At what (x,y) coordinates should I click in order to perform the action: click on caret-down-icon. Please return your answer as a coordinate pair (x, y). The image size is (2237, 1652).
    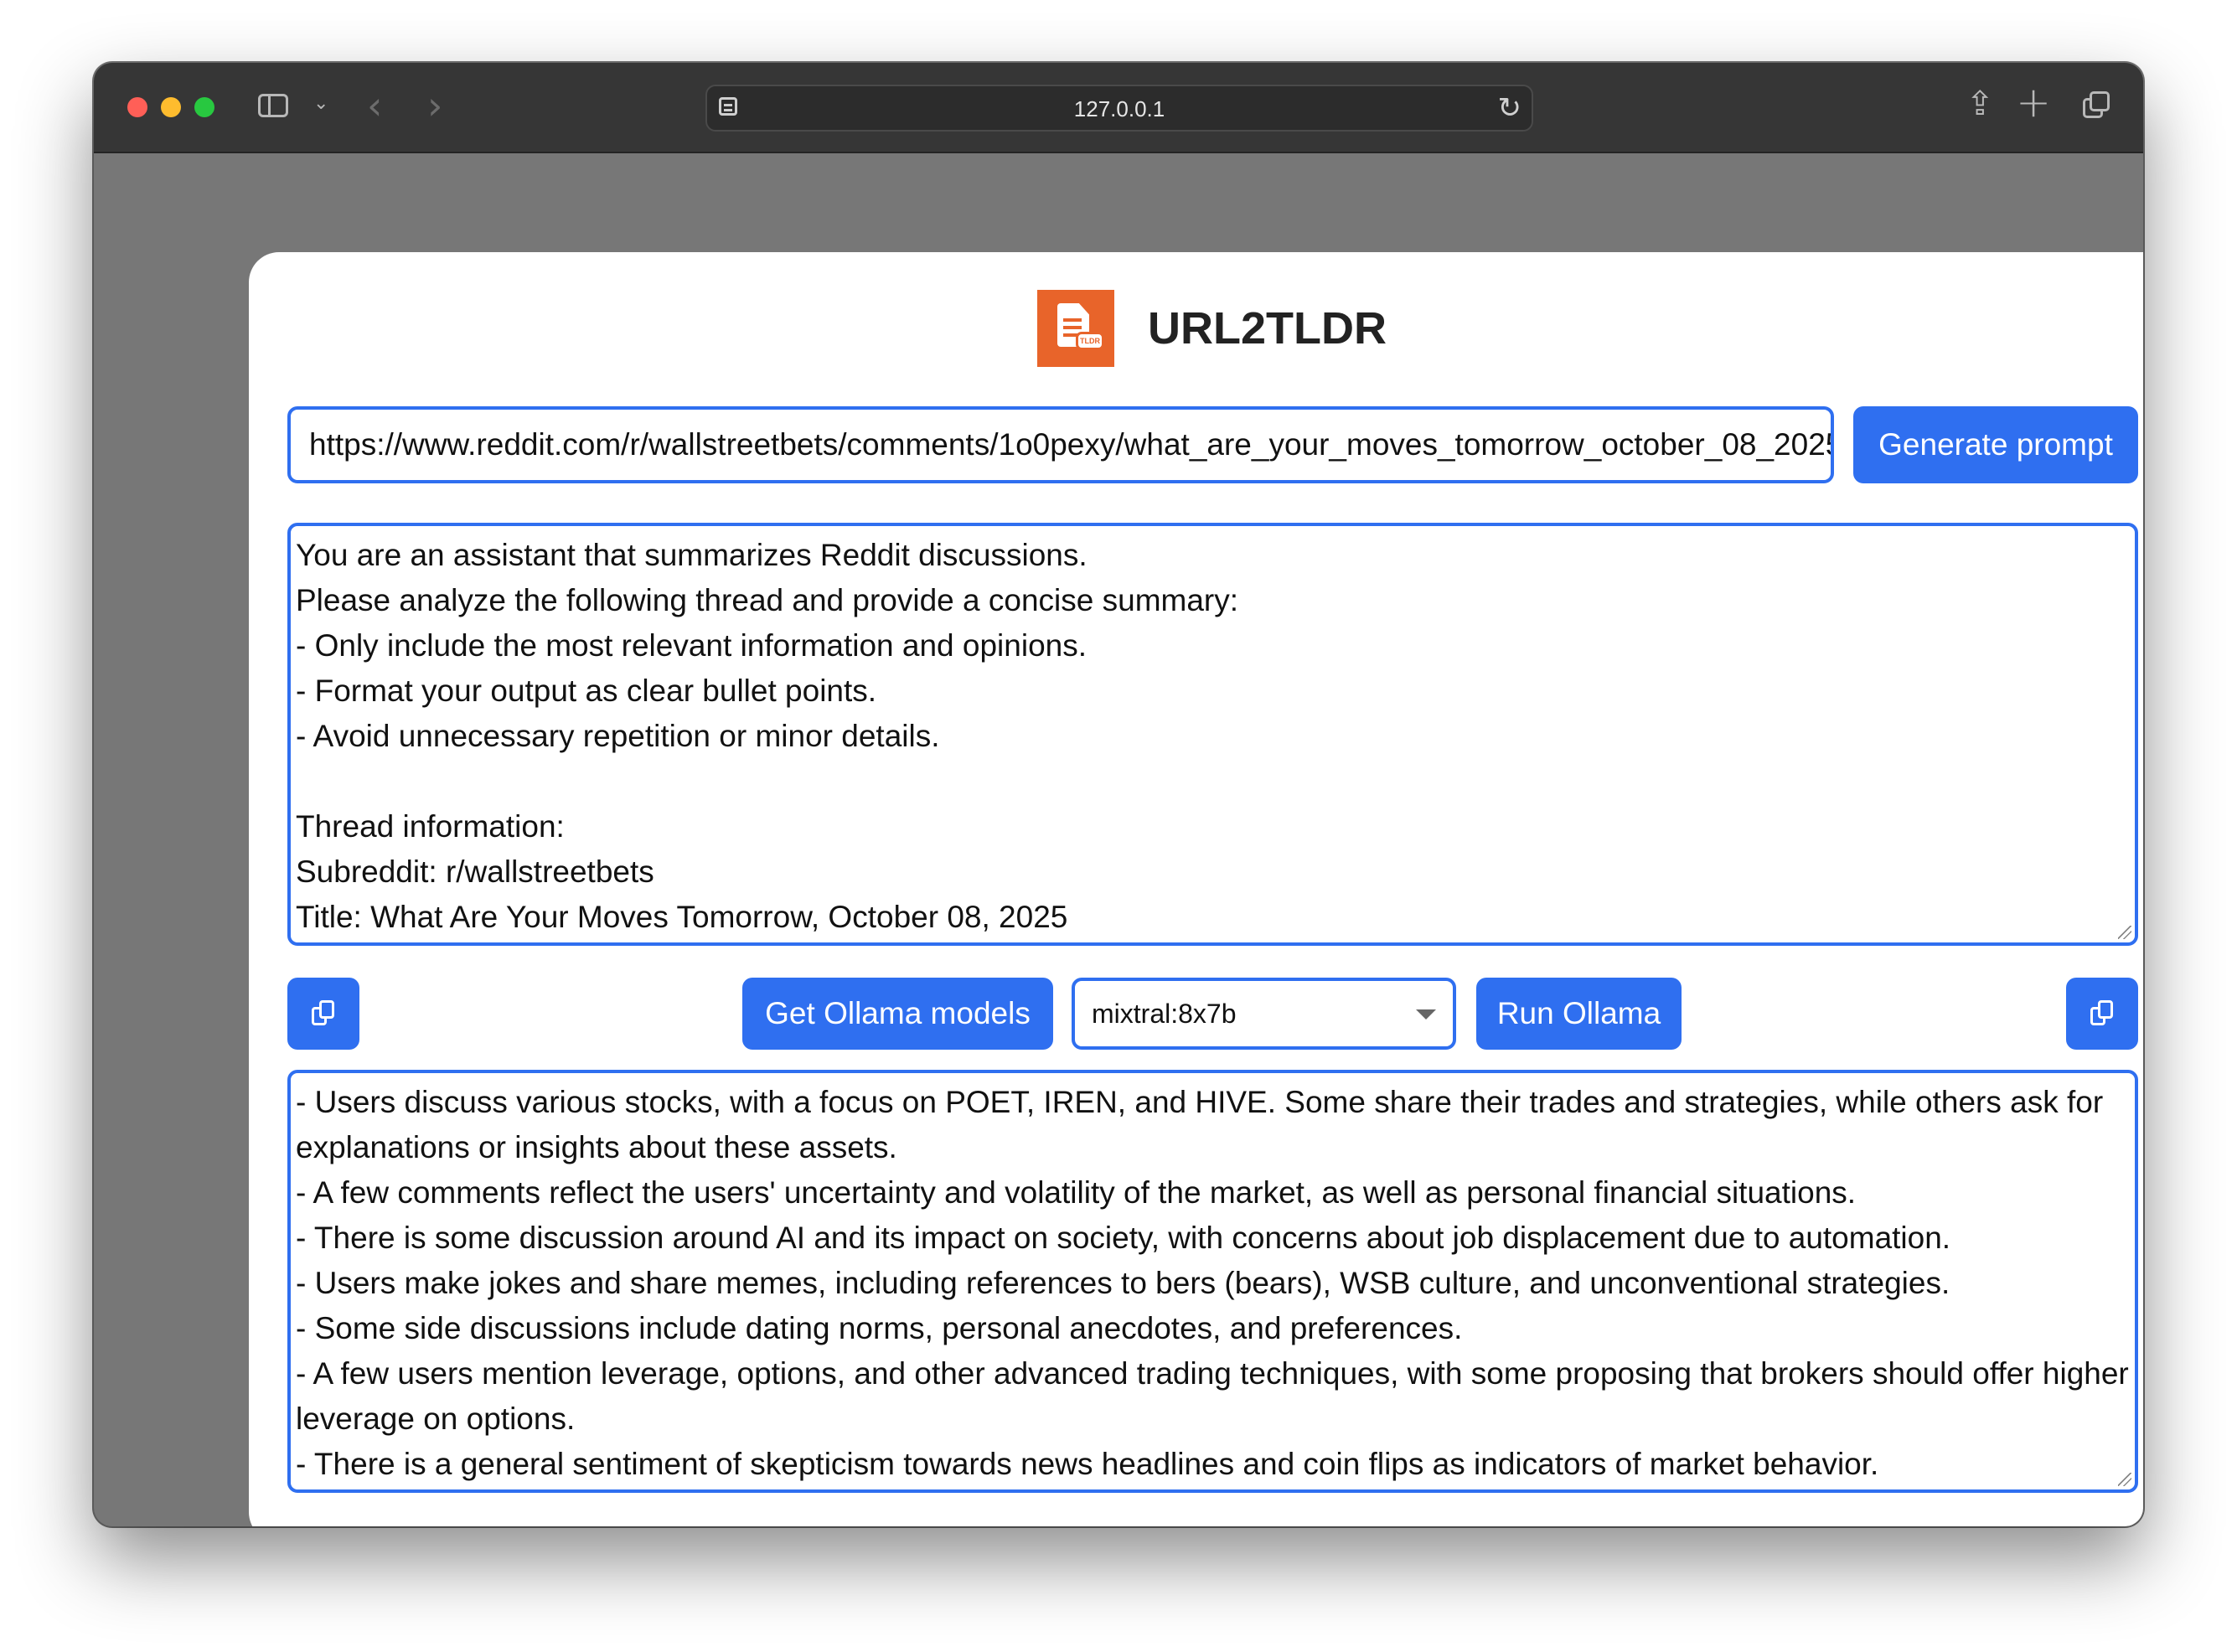
    Looking at the image, I should click on (1426, 1014).